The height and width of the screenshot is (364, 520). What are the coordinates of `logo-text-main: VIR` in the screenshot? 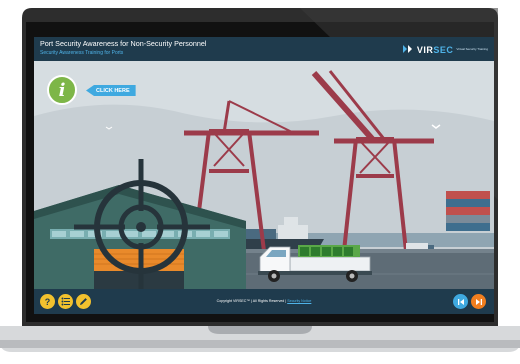 It's located at (425, 50).